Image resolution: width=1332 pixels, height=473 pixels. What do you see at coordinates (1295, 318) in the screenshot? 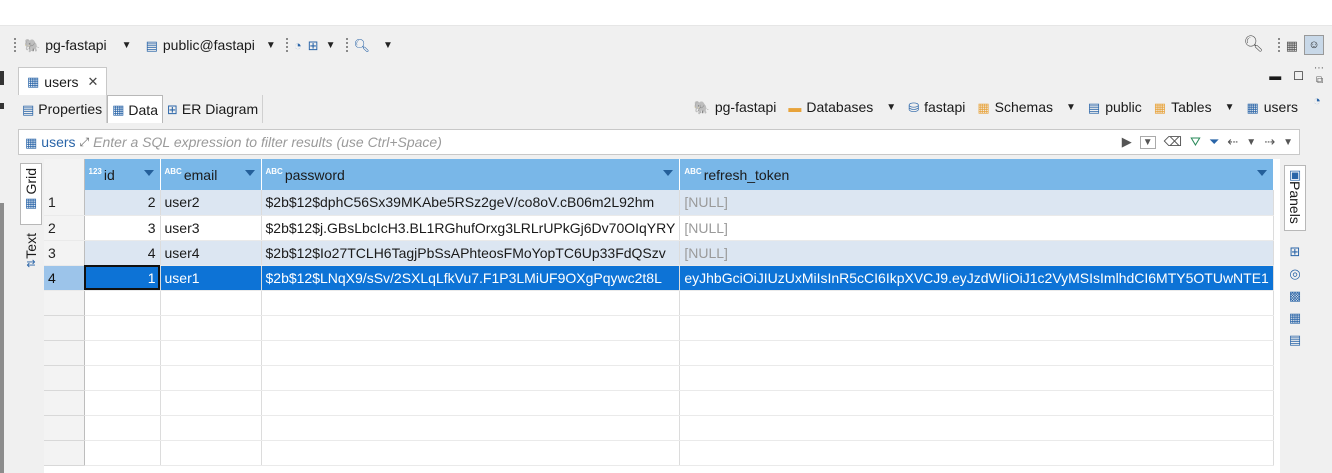
I see `calc-icon: ▦` at bounding box center [1295, 318].